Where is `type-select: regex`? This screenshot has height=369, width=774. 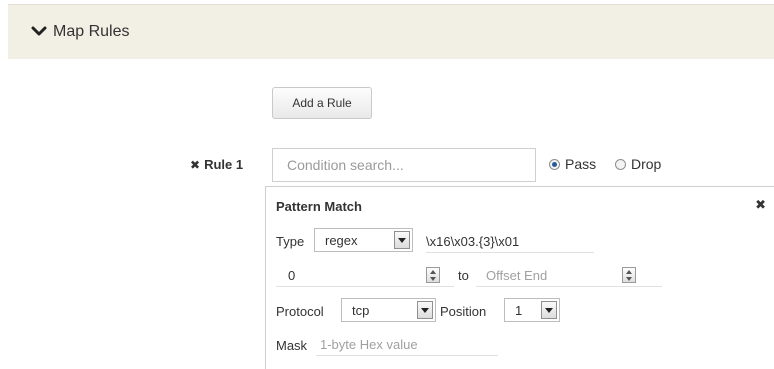 type-select: regex is located at coordinates (363, 240).